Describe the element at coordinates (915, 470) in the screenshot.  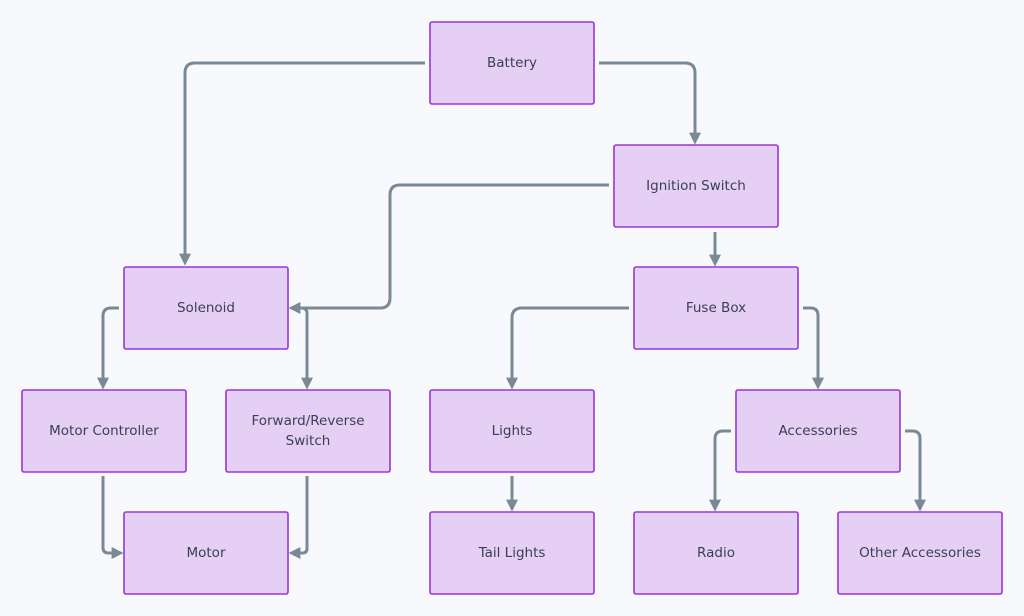
I see `edge-accessories-to-other` at that location.